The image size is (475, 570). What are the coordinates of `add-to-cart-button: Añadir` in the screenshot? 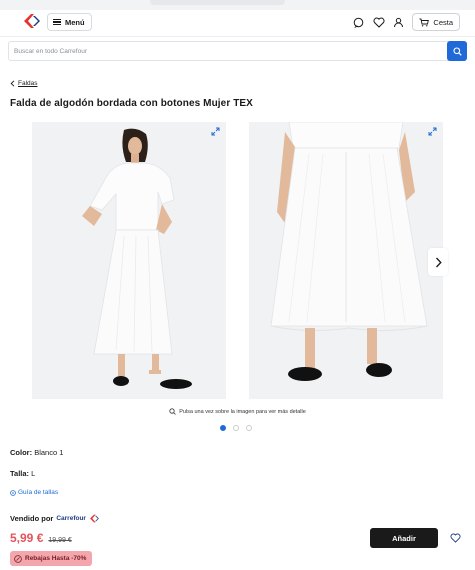 It's located at (404, 538).